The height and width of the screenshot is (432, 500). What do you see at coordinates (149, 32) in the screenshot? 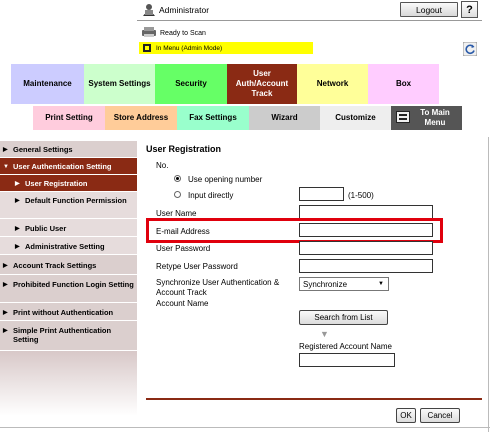
I see `printer-icon` at bounding box center [149, 32].